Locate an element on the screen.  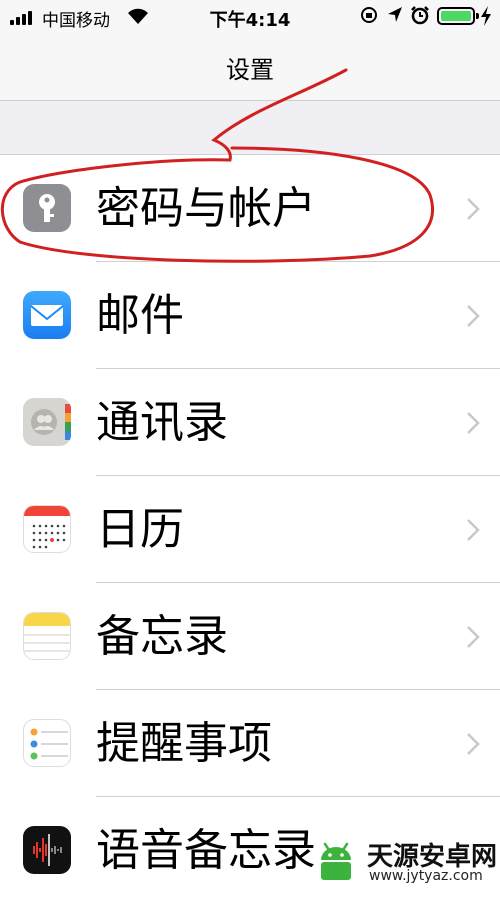
settings-item-notes: 备忘录 is located at coordinates (250, 636).